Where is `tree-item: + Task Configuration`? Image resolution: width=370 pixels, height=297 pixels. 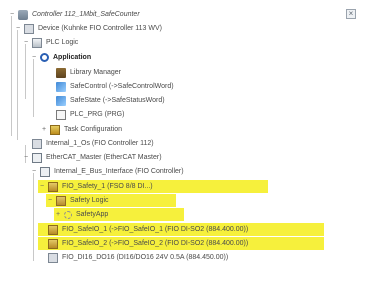
tree-item: + Task Configuration is located at coordinates (120, 129).